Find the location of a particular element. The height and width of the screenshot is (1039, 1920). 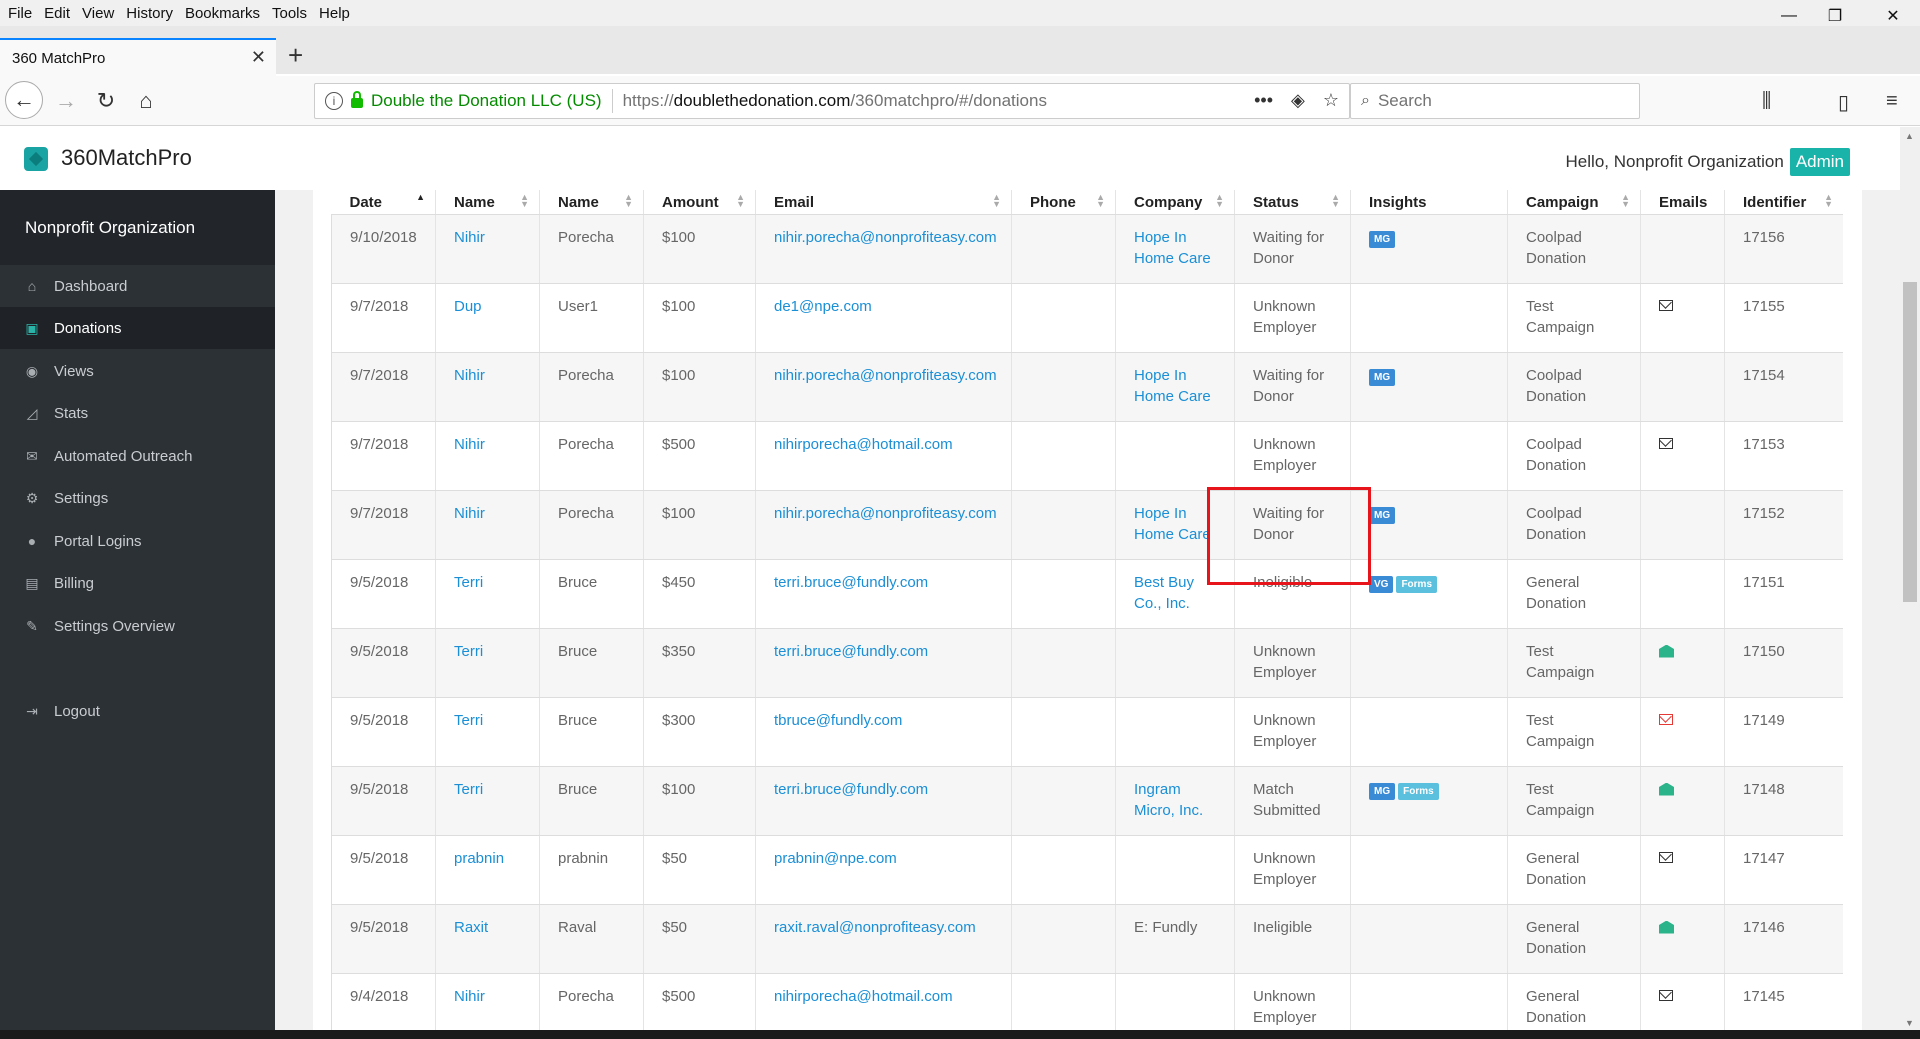

scroll-up-arrow-icon: ▲ is located at coordinates (1909, 136).